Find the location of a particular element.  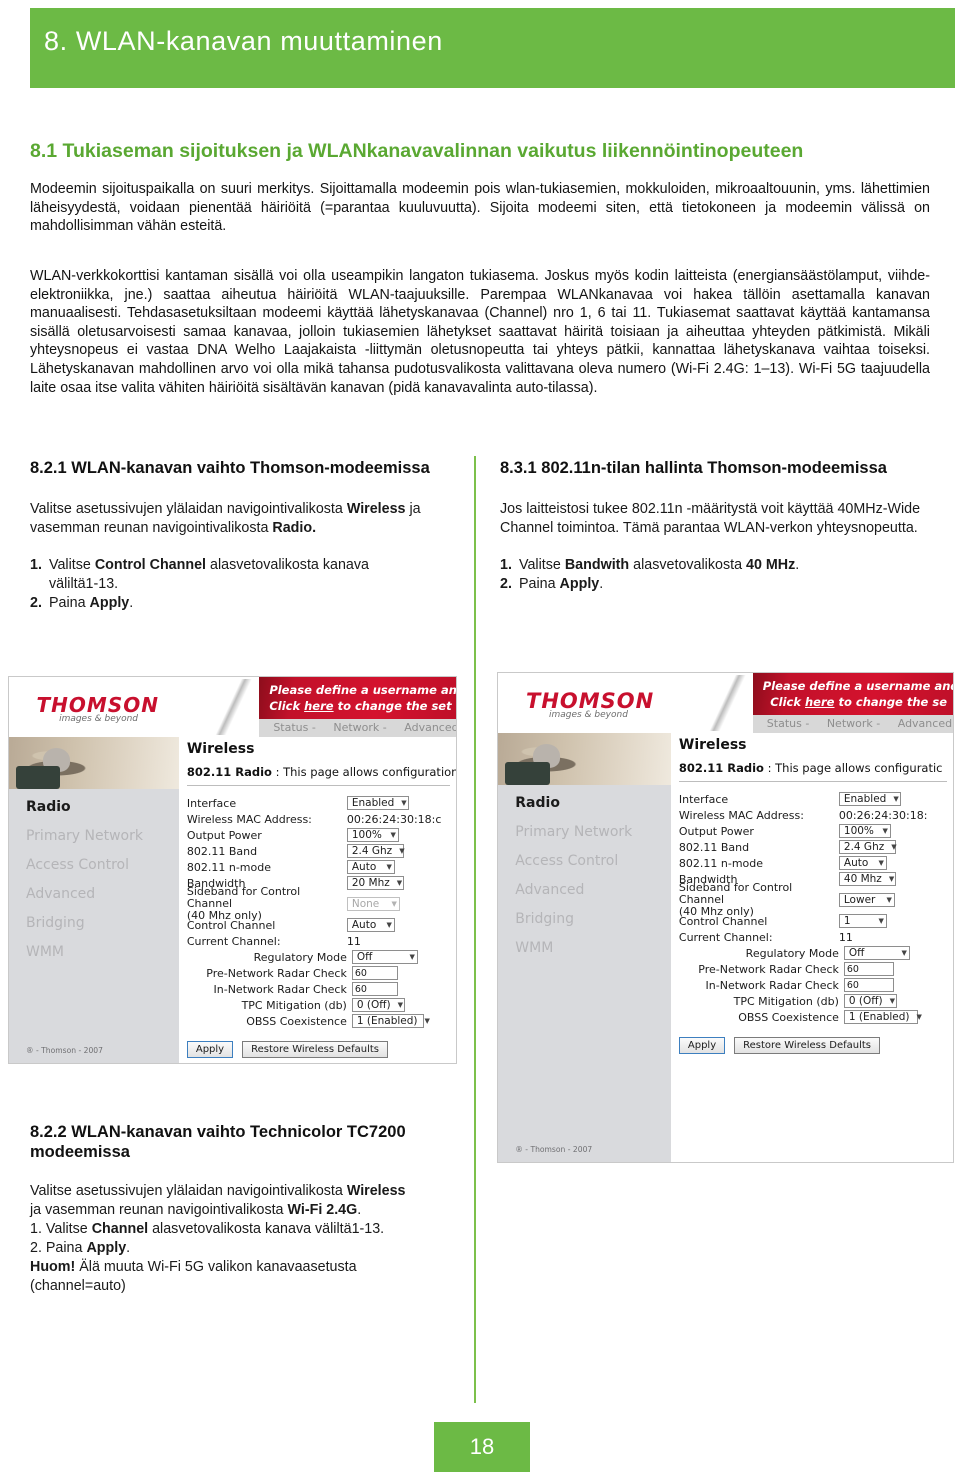

step-text-b: . is located at coordinates (131, 603).